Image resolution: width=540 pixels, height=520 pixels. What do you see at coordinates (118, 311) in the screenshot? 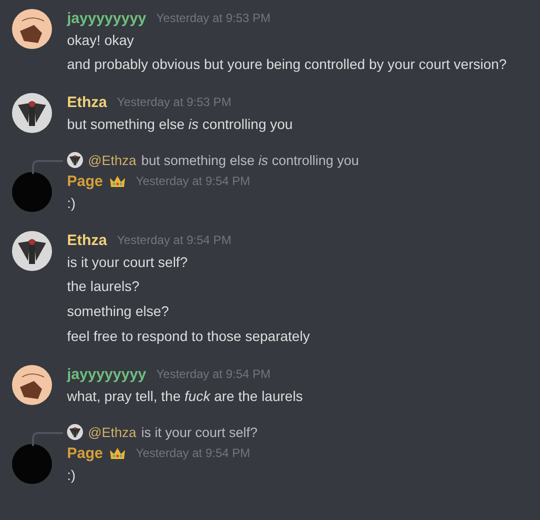
I see `message-text: something else?` at bounding box center [118, 311].